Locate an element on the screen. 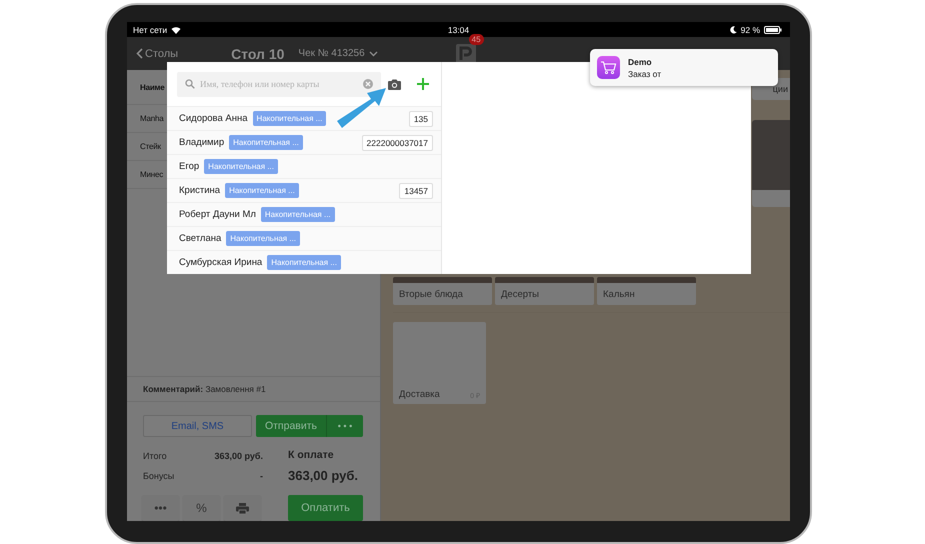 Image resolution: width=925 pixels, height=544 pixels. order-item-name: Минес is located at coordinates (152, 174).